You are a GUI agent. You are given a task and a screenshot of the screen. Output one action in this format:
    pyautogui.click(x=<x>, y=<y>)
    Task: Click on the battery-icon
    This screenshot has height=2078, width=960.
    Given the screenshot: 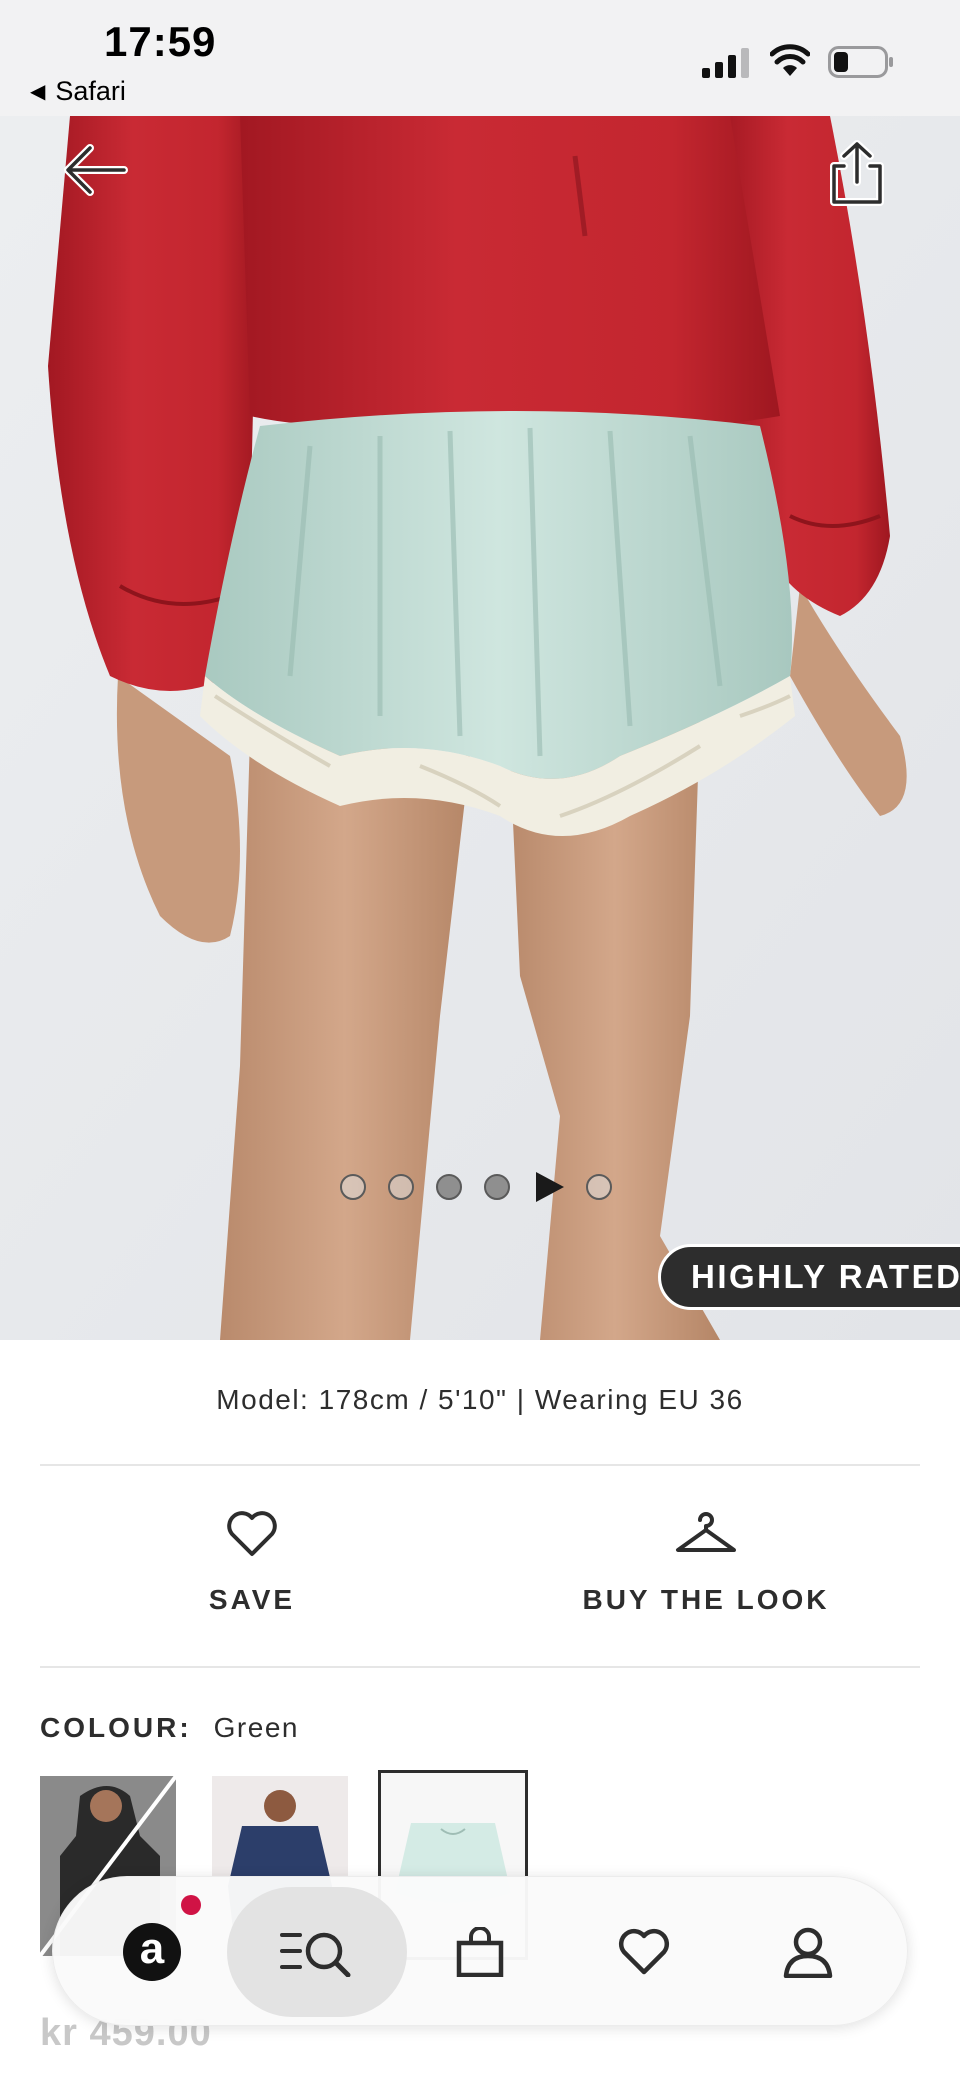 What is the action you would take?
    pyautogui.click(x=860, y=62)
    